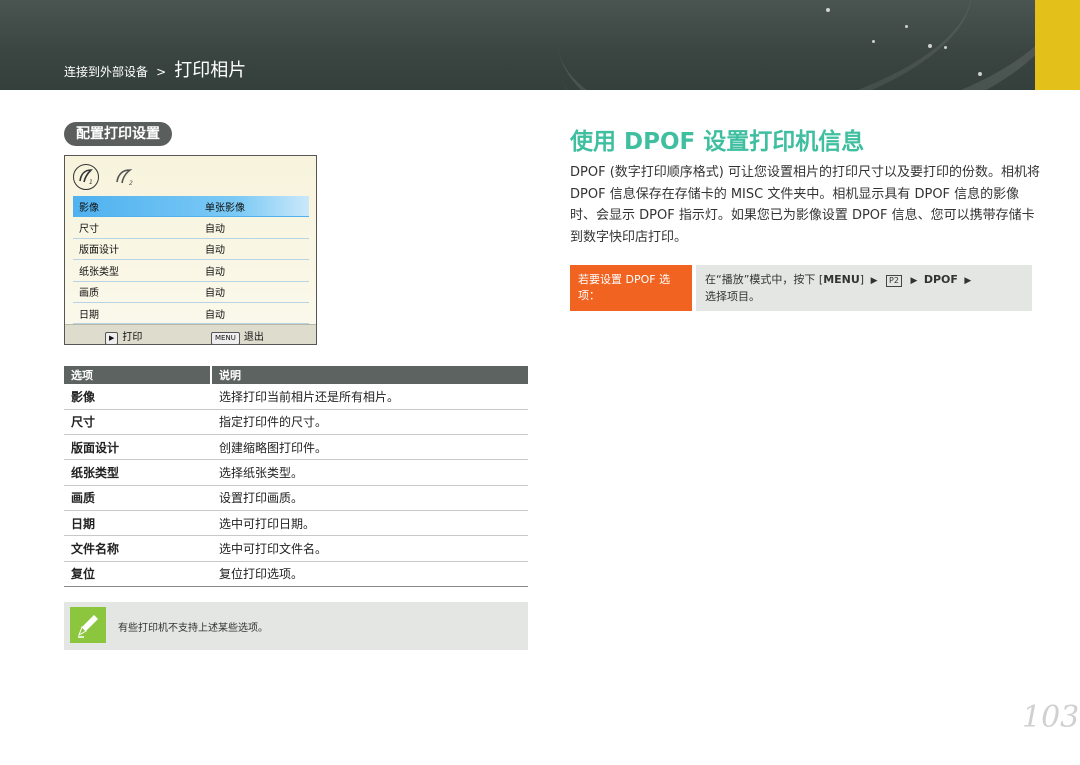  What do you see at coordinates (841, 279) in the screenshot?
I see `menu-key-label: MENU` at bounding box center [841, 279].